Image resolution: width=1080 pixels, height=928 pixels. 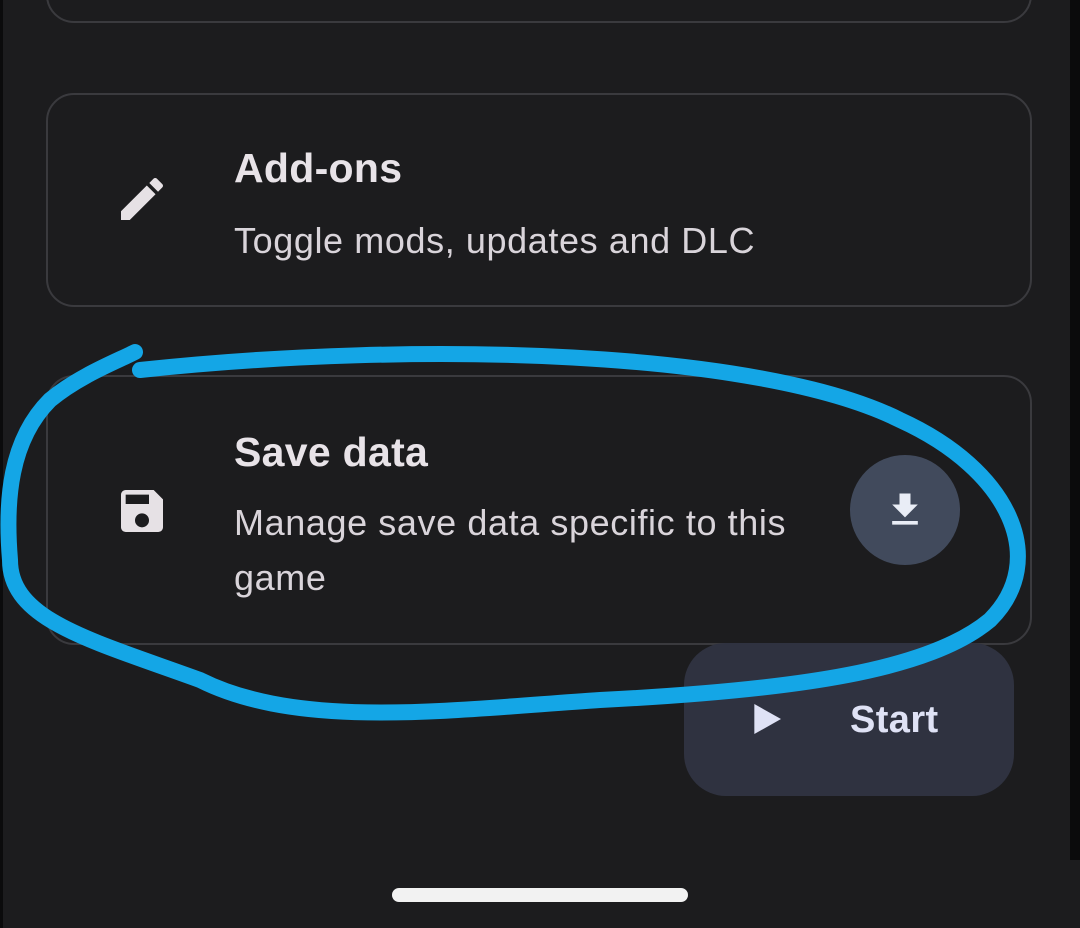 I want to click on save-data-description: Manage save data specific to this game, so click(x=510, y=550).